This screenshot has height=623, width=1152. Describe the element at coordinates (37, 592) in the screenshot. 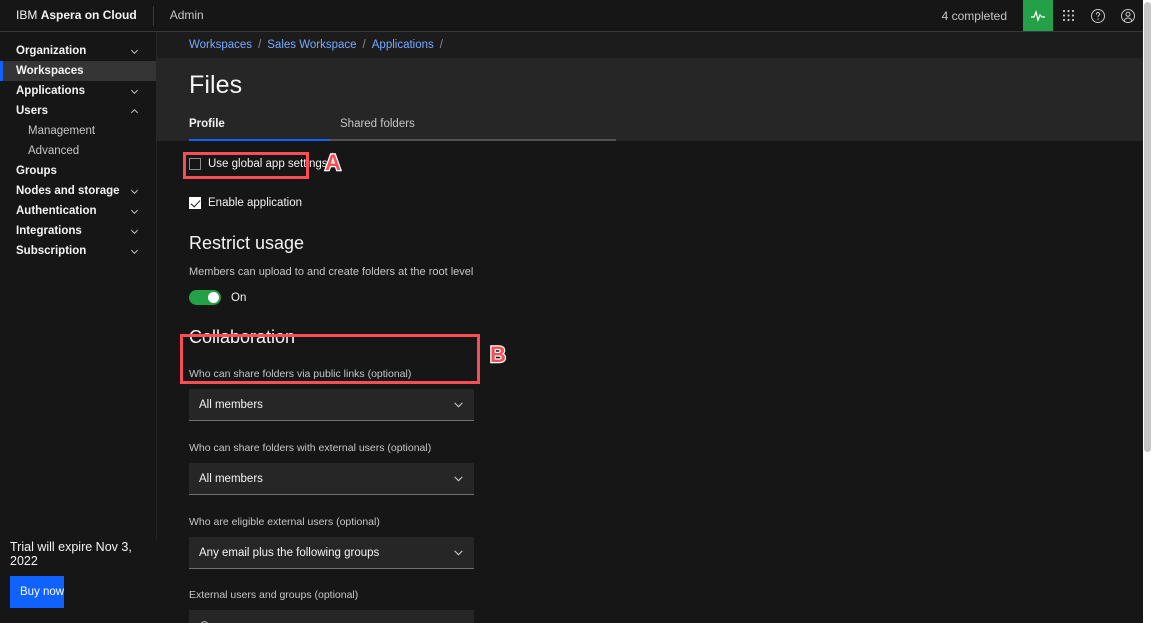

I see `buy-now-button: Buy now` at that location.